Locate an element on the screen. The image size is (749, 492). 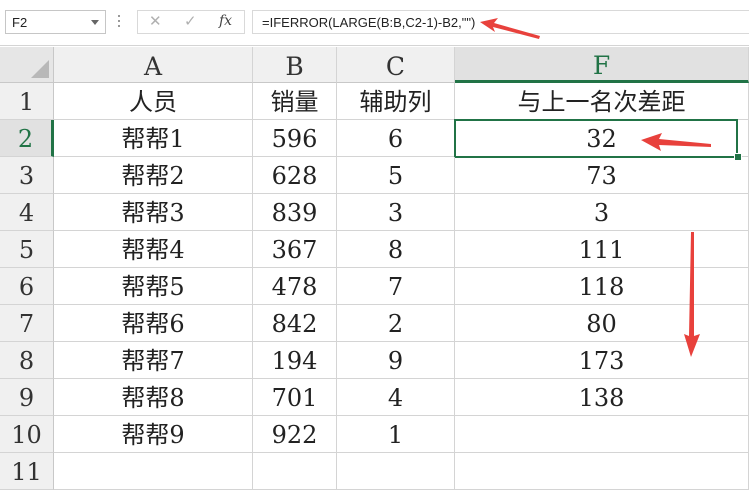
cell-a6: 帮帮5 is located at coordinates (153, 286).